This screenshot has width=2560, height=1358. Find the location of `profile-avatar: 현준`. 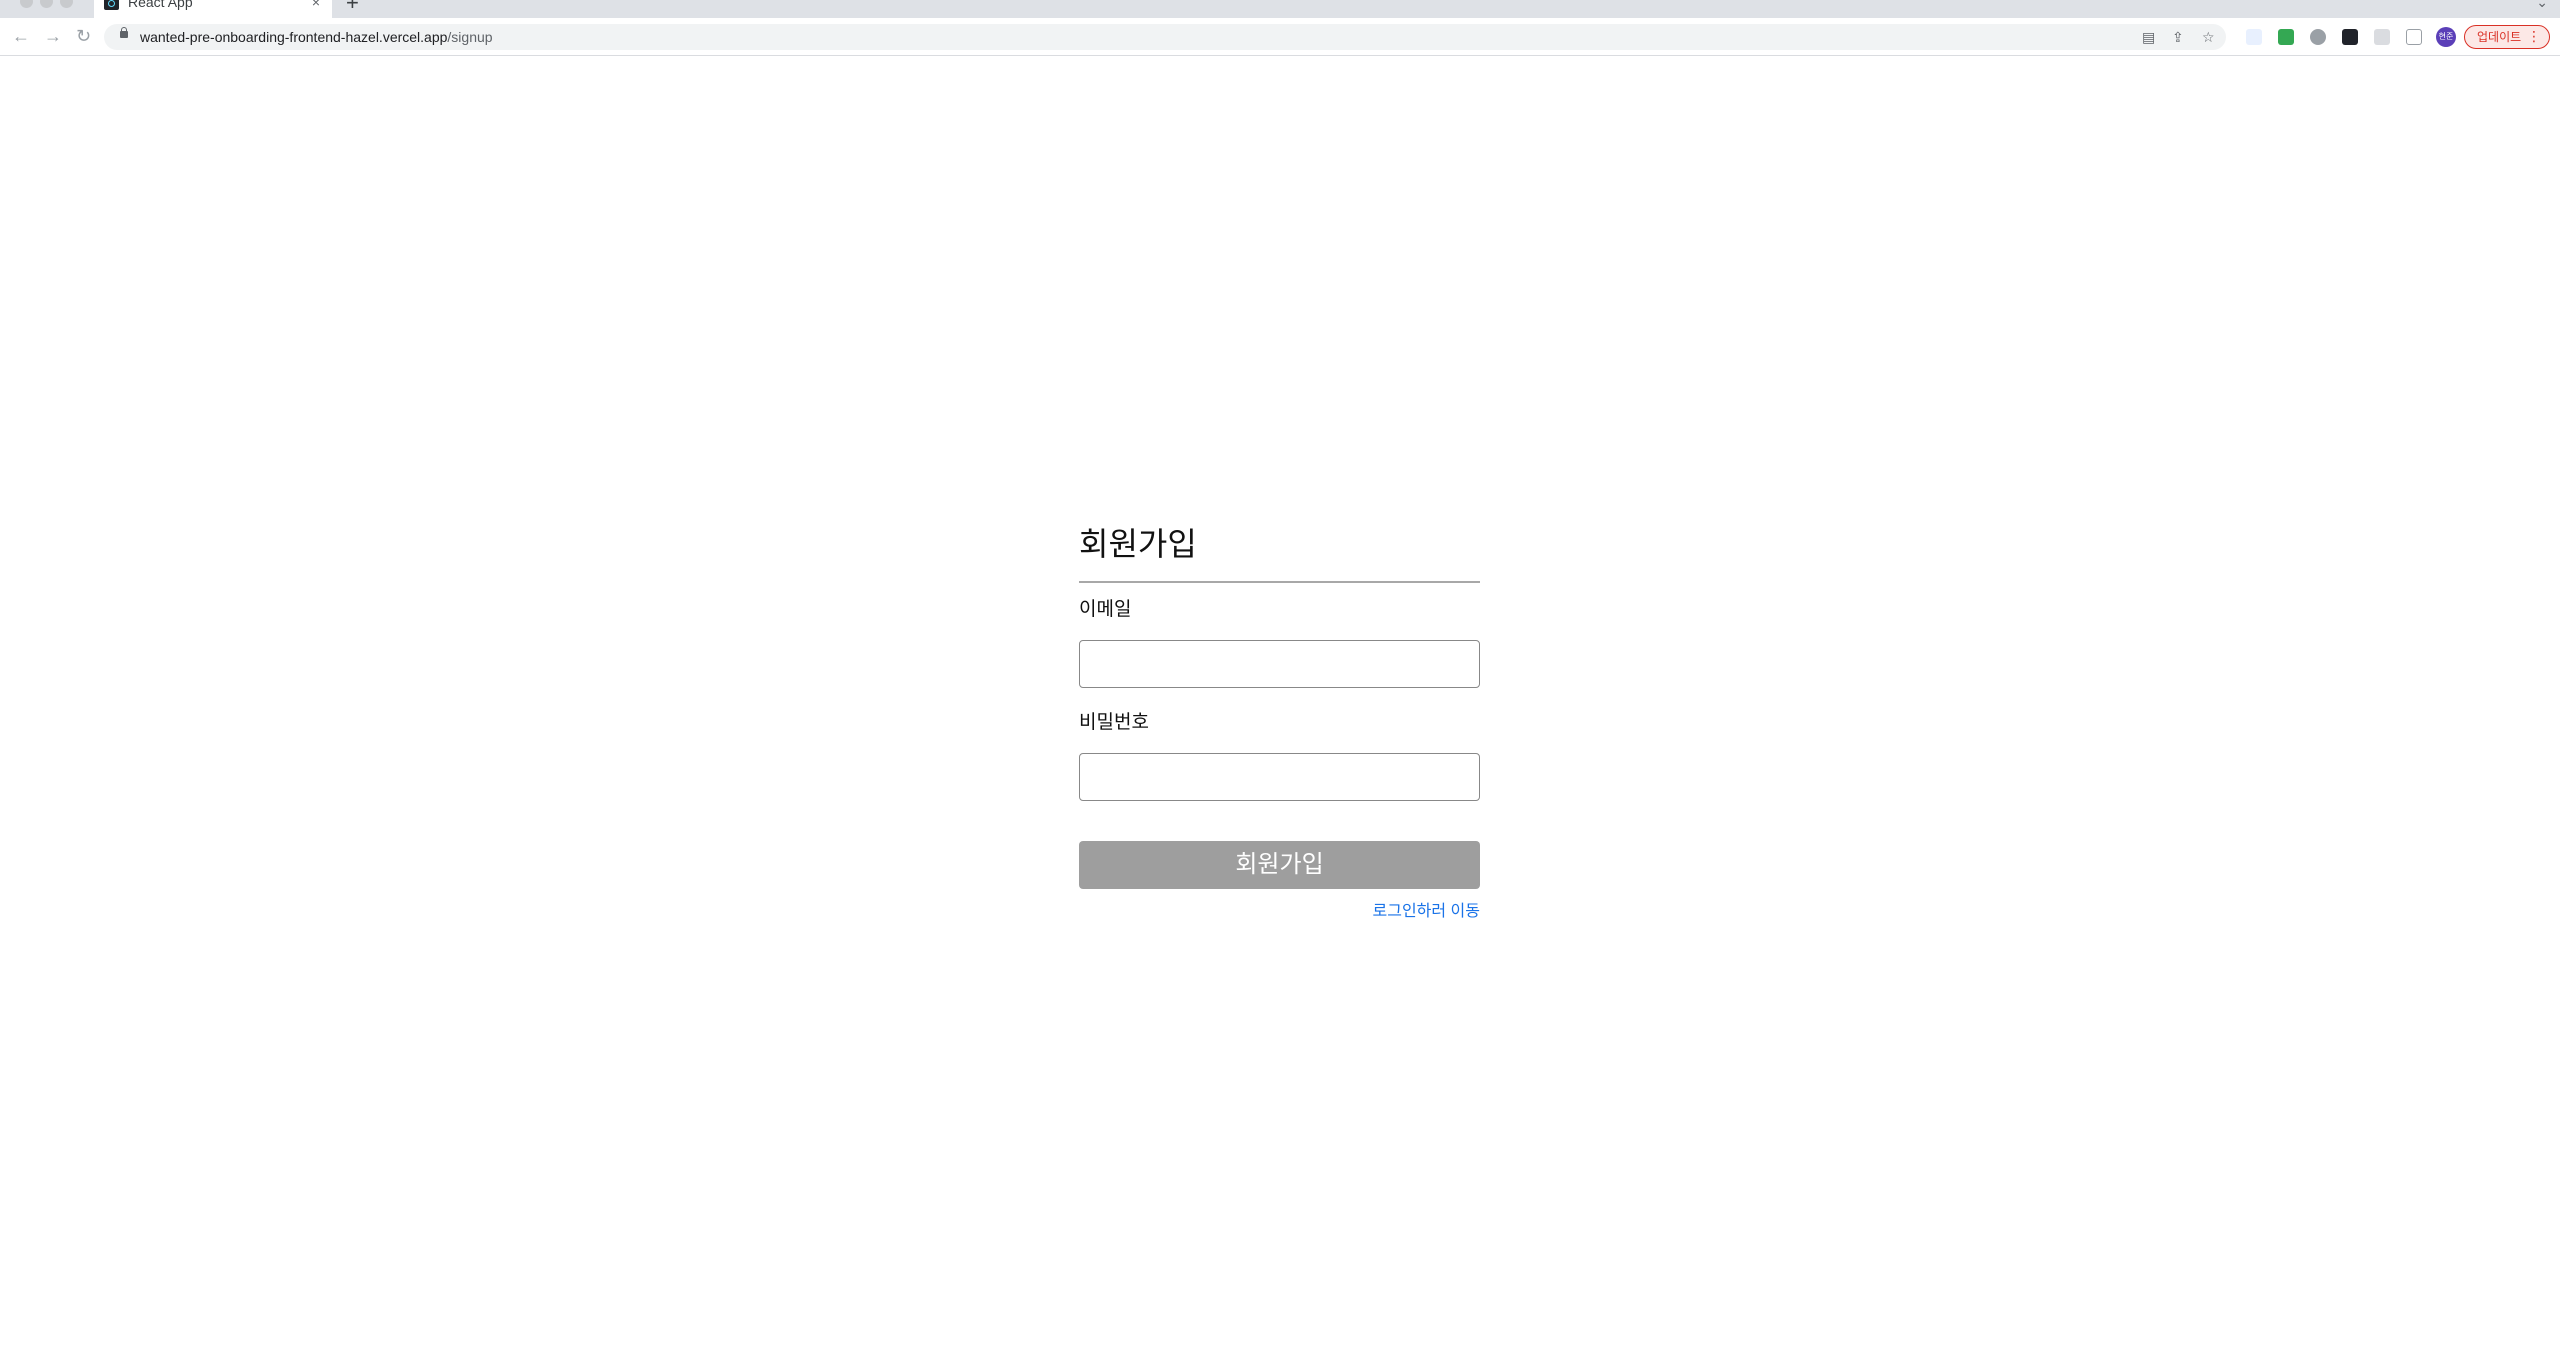

profile-avatar: 현준 is located at coordinates (2446, 37).